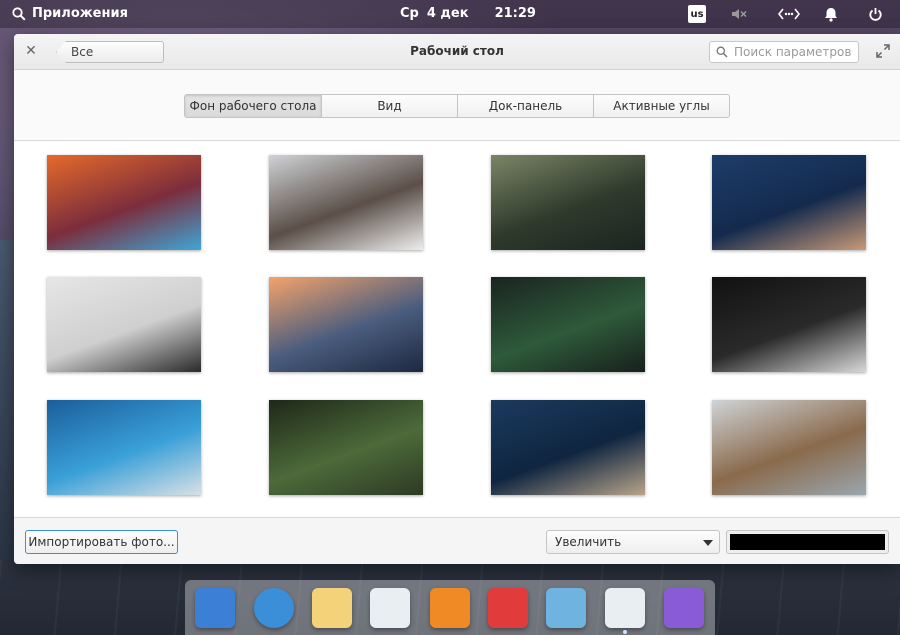 This screenshot has height=635, width=900. Describe the element at coordinates (625, 608) in the screenshot. I see `settings-toggle-icon` at that location.